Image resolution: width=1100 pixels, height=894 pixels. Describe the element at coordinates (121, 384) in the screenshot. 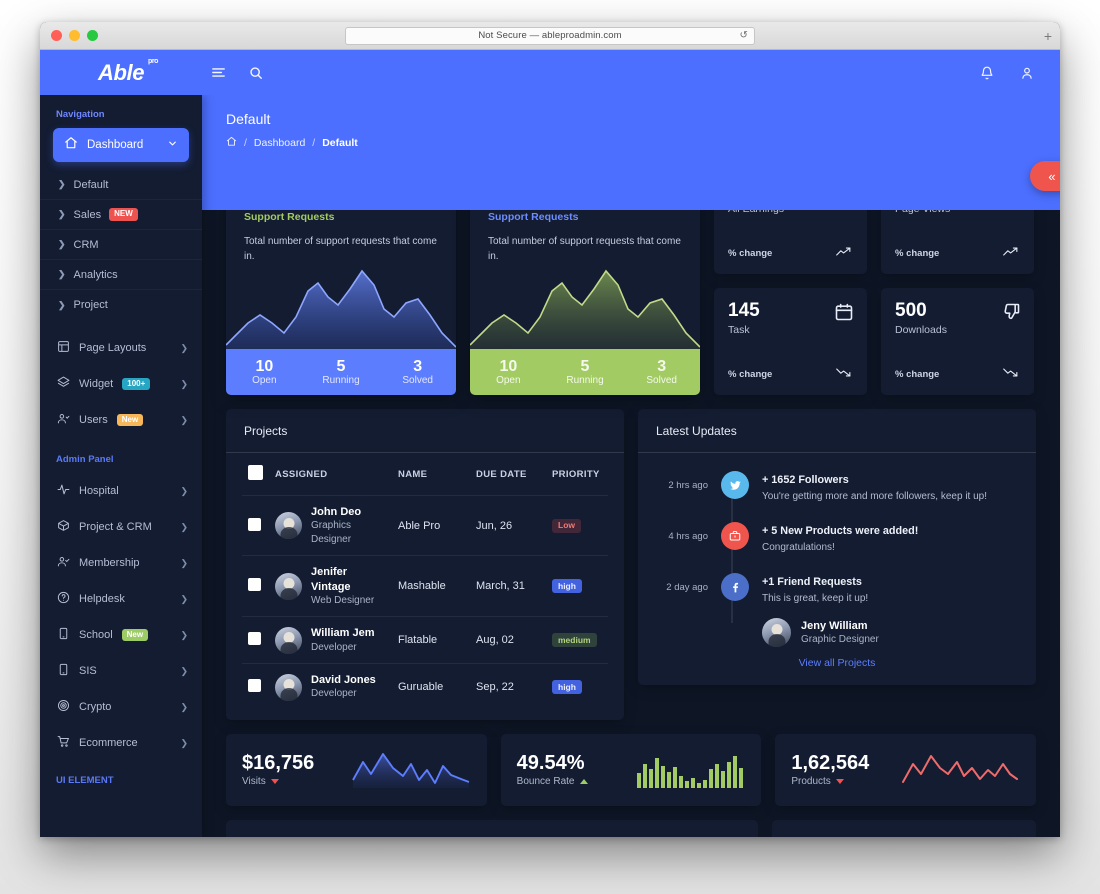

I see `sidebar-item-widget: Widget 100+ ❯` at that location.